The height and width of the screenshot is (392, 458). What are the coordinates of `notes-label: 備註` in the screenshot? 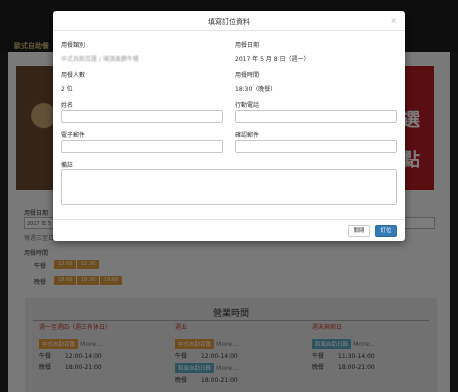 It's located at (67, 165).